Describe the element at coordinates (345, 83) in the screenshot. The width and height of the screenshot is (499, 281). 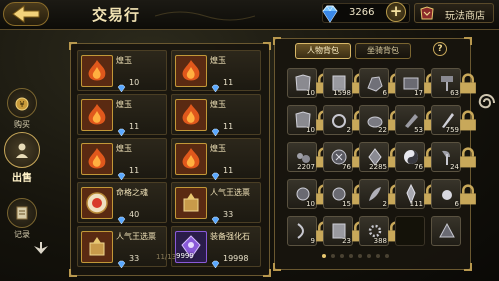
I see `inventory-slot: 1598` at that location.